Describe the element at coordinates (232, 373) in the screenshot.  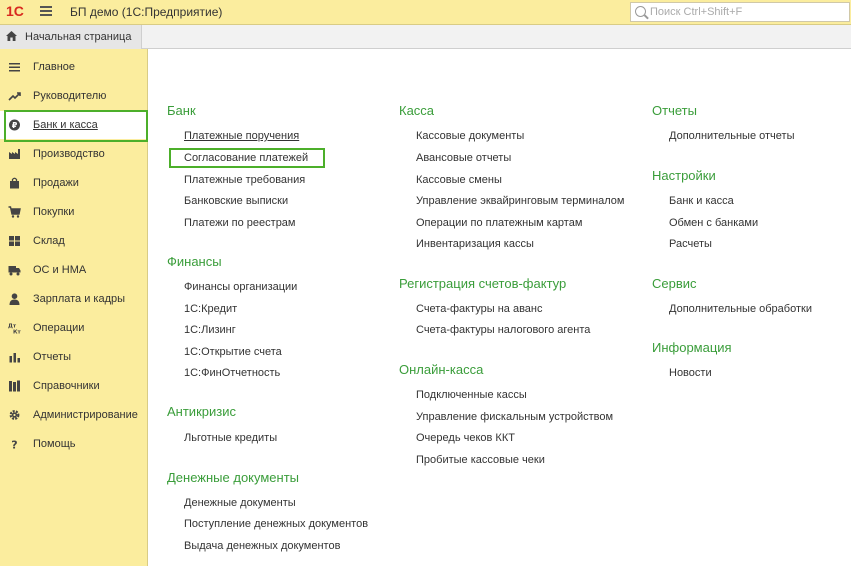
I see `link-1c-fin-reporting: 1С:ФинОтчетность` at that location.